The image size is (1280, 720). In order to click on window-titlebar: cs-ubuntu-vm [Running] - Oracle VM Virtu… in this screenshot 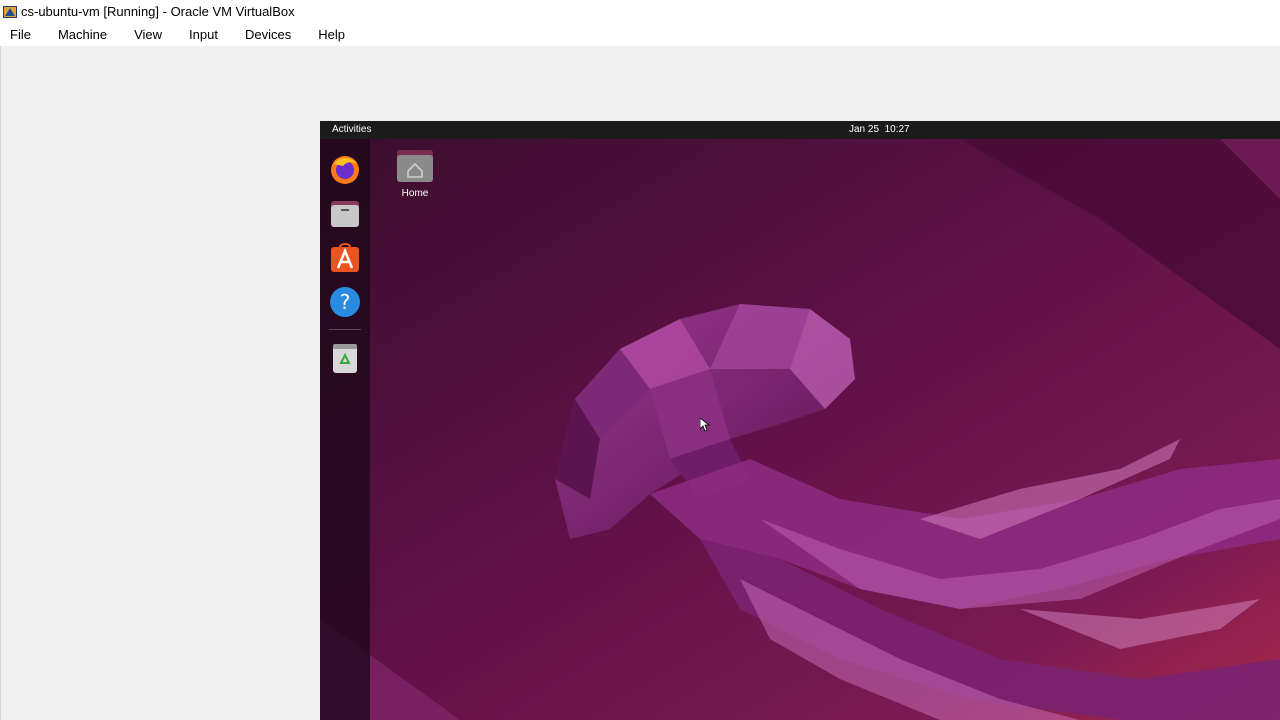, I will do `click(640, 11)`.